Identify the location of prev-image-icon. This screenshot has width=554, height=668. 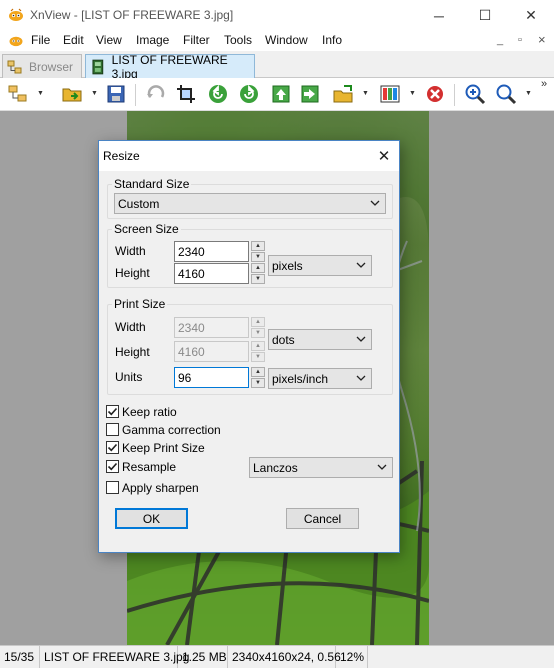
(281, 94).